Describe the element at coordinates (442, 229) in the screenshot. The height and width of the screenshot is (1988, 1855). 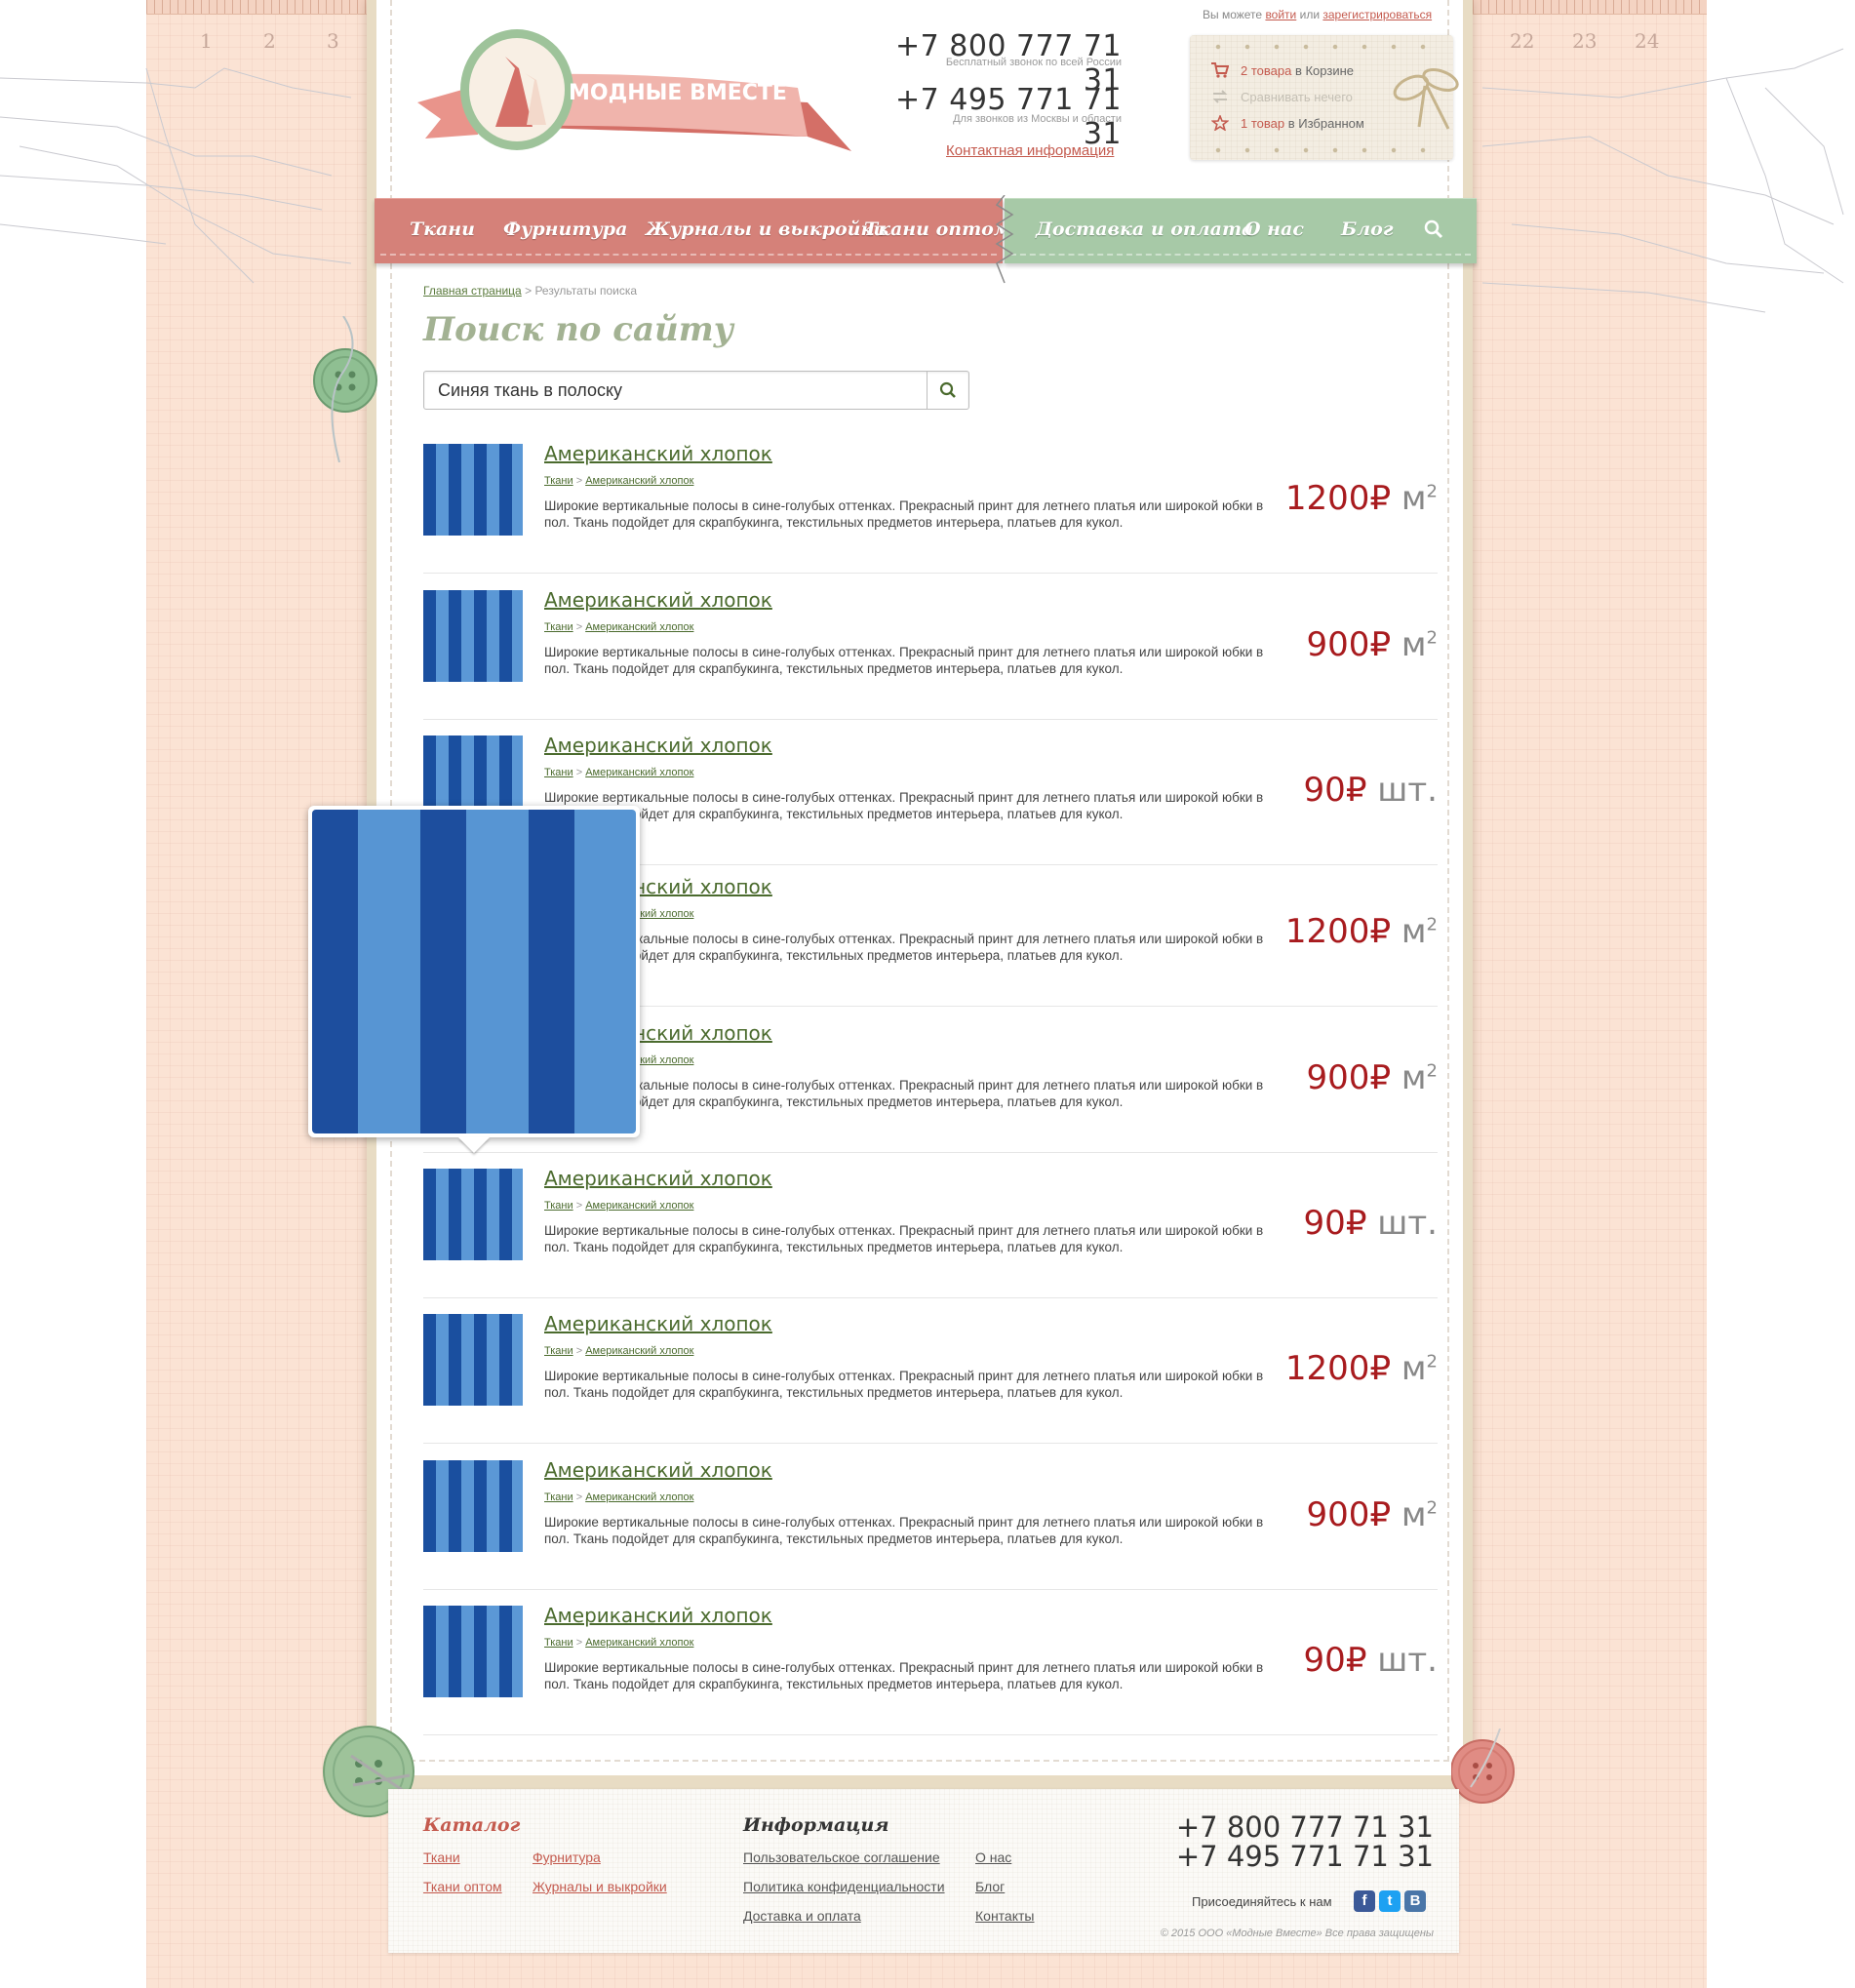
I see `nav-item-fabrics: Ткани` at that location.